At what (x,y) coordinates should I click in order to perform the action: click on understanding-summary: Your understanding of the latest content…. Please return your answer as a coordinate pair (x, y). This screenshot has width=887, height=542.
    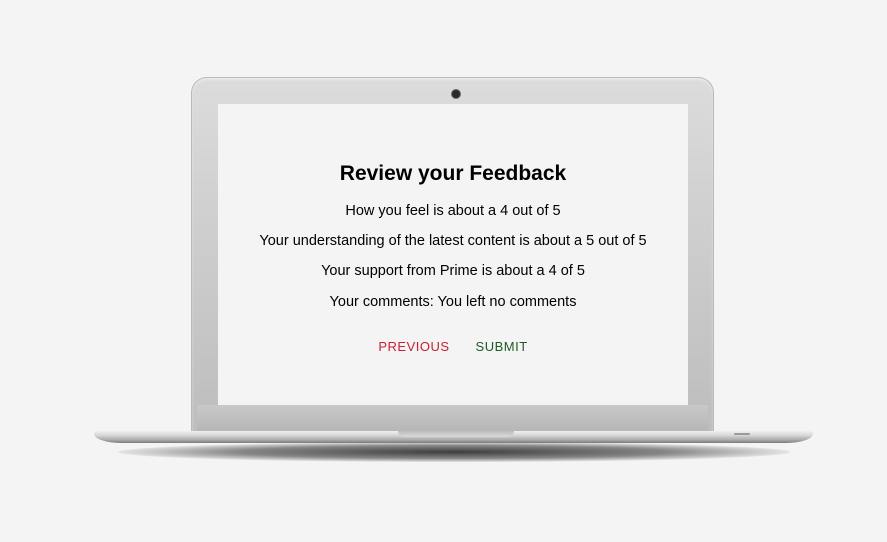
    Looking at the image, I should click on (453, 241).